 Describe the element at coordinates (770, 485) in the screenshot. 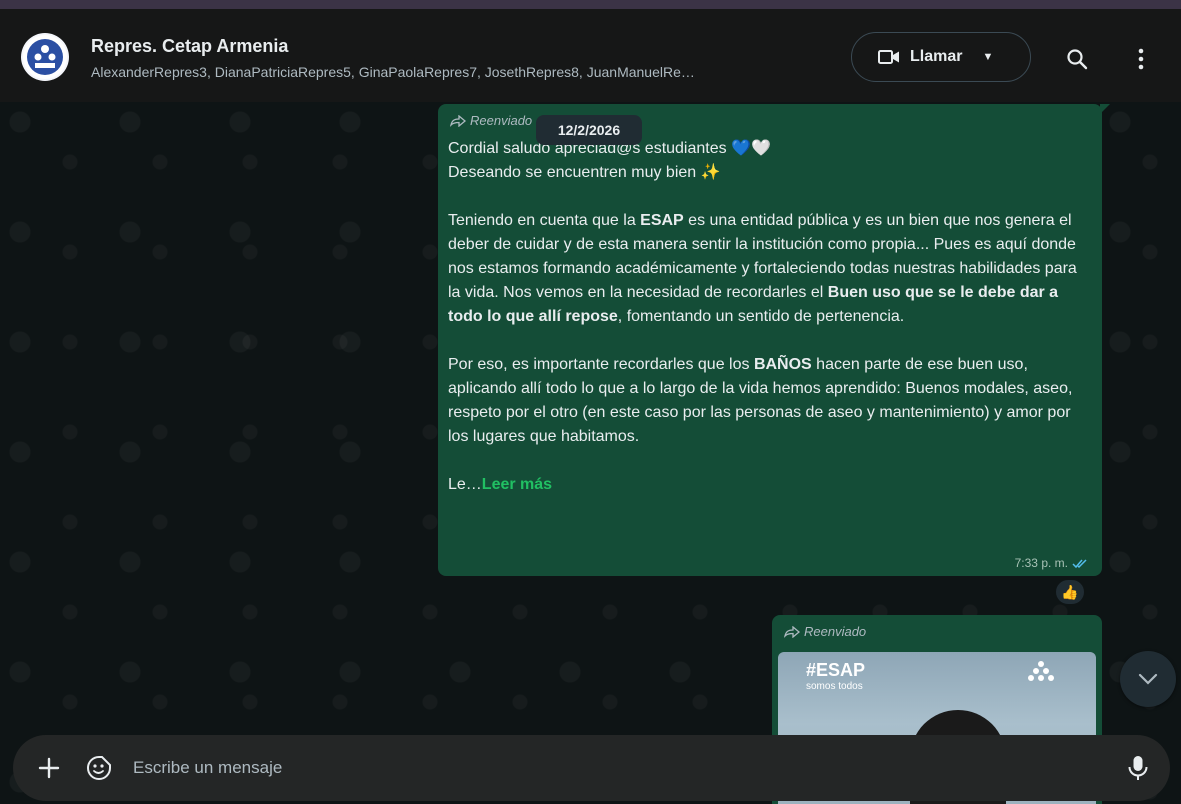

I see `message-paragraph: Le…Leer más` at that location.